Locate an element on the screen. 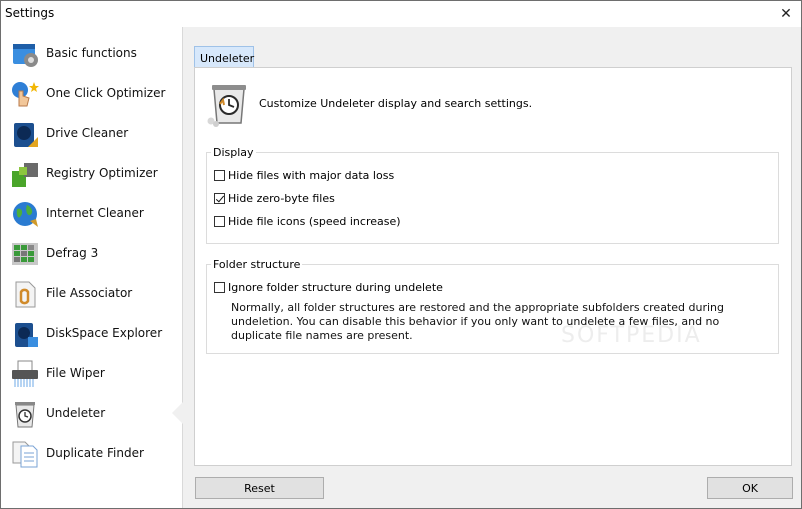  hide-zero-byte-option: Hide zero-byte files is located at coordinates (274, 198).